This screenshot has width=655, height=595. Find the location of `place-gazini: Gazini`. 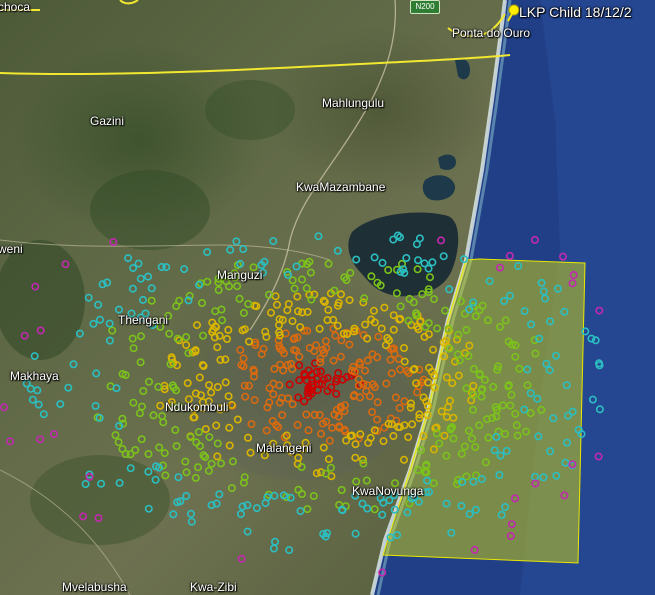

place-gazini: Gazini is located at coordinates (107, 121).